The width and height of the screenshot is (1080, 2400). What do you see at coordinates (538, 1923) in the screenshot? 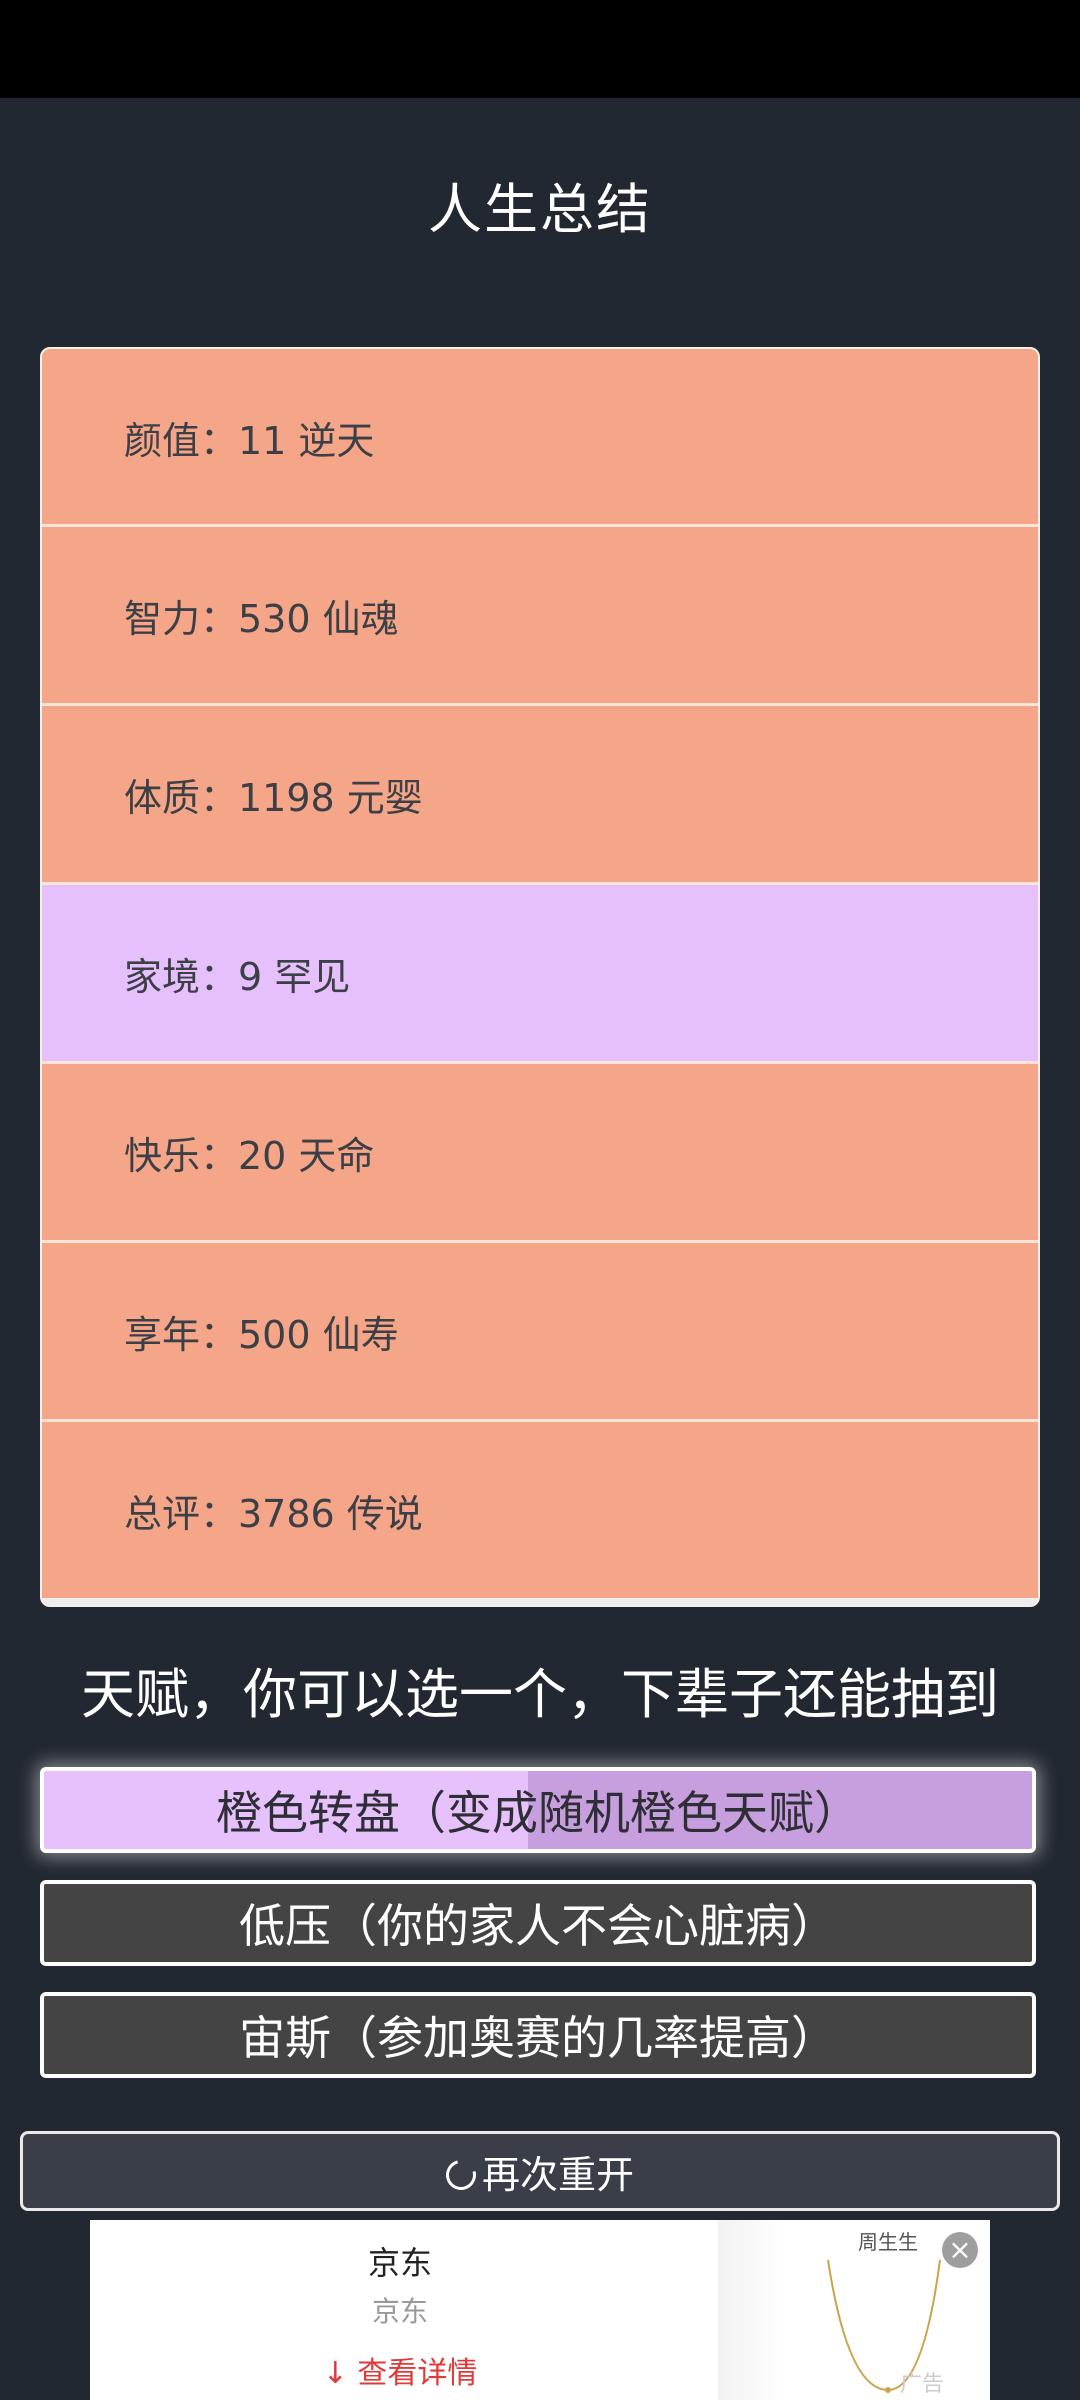
I see `talent-option-low-pressure: 低压（你的家人不会心脏病）` at bounding box center [538, 1923].